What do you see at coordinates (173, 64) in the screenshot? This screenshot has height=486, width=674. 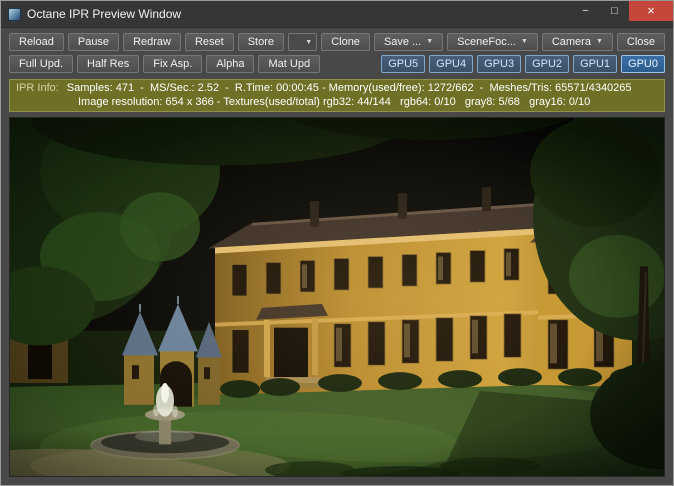 I see `fix-aspect-button: Fix Asp.` at bounding box center [173, 64].